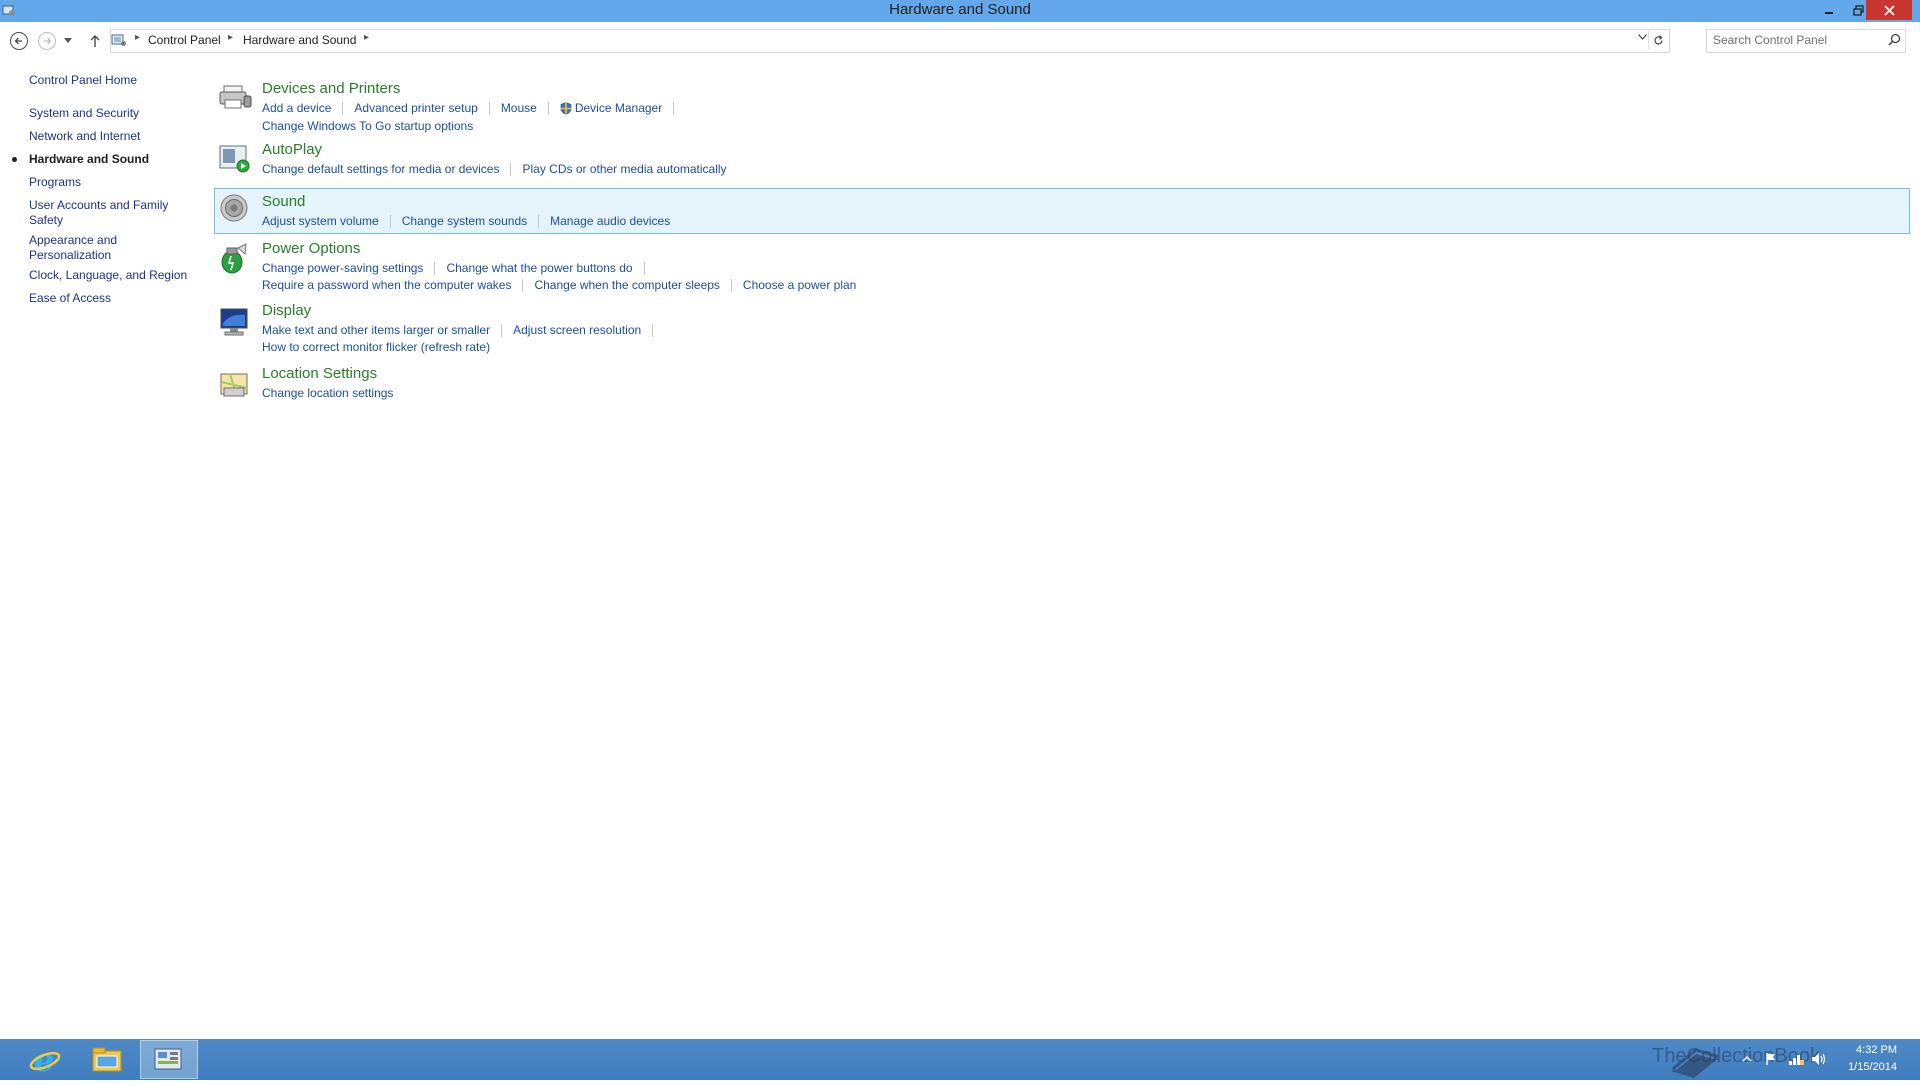  I want to click on forward-arrow-icon, so click(47, 41).